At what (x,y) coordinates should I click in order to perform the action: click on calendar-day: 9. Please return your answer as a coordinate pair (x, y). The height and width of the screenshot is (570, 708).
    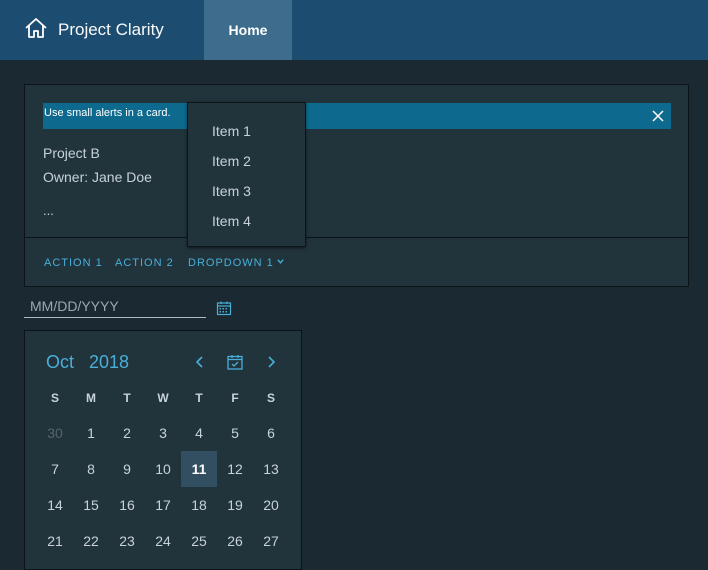
    Looking at the image, I should click on (127, 469).